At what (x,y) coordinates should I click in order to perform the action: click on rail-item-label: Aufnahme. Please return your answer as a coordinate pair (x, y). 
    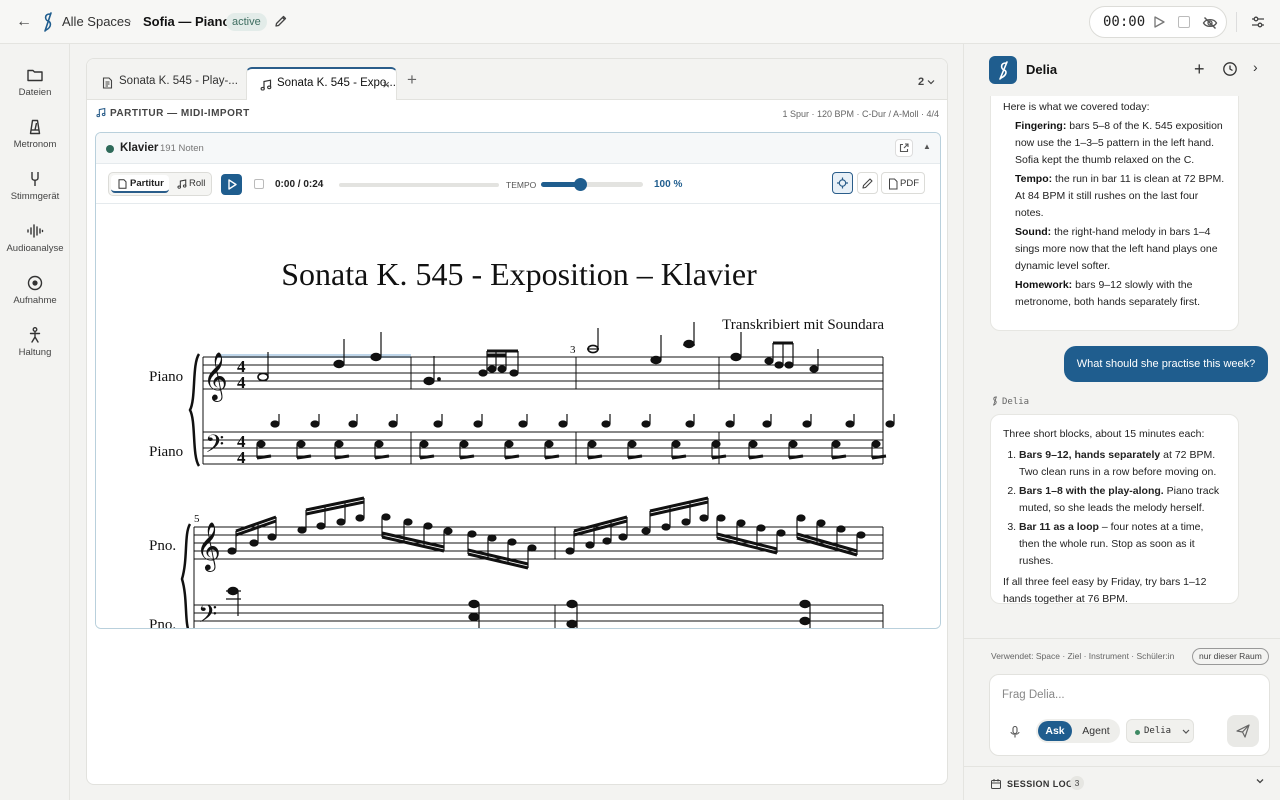
    Looking at the image, I should click on (35, 300).